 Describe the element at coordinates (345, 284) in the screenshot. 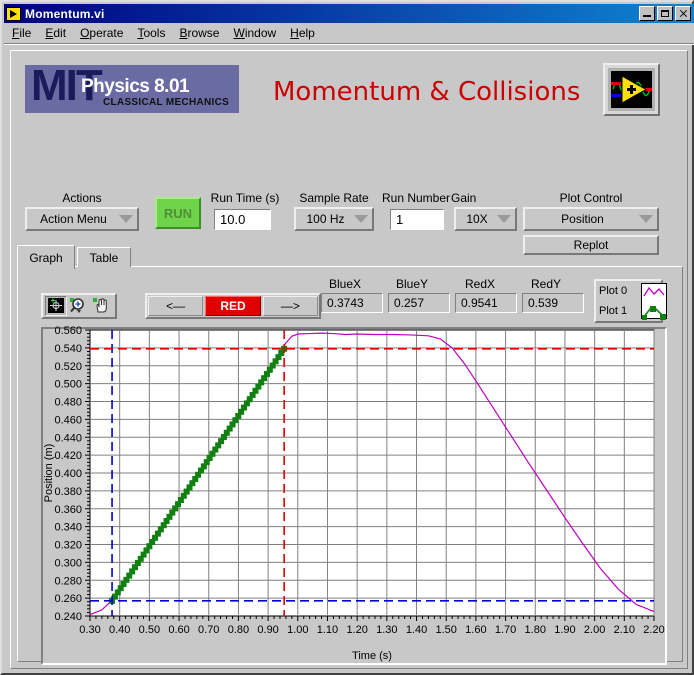

I see `bluex-label: BlueX` at that location.